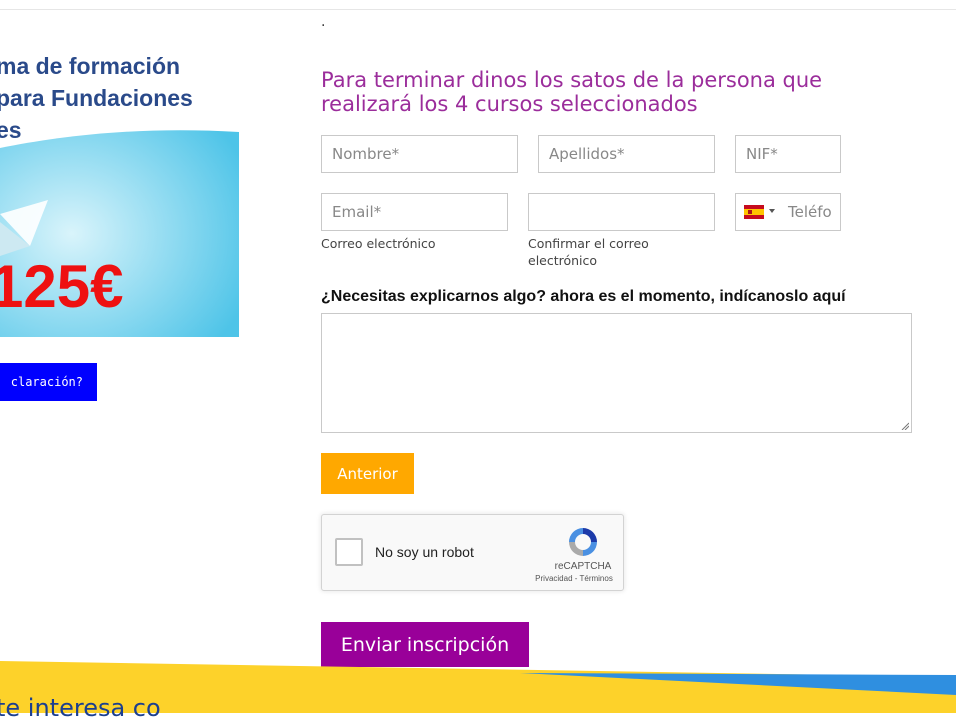 The width and height of the screenshot is (956, 722). What do you see at coordinates (626, 154) in the screenshot?
I see `apellidos-input: Apellidos*` at bounding box center [626, 154].